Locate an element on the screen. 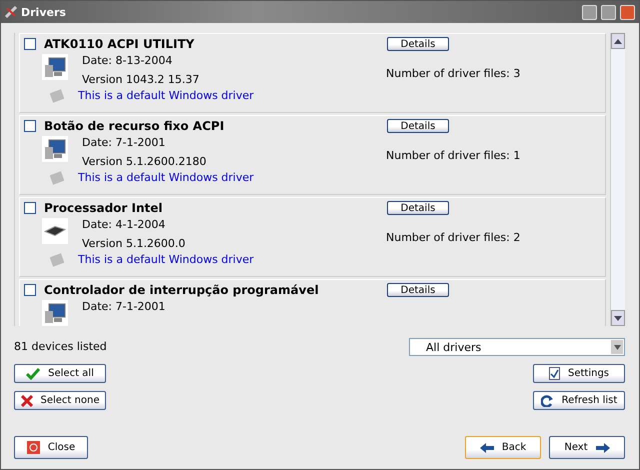 The image size is (640, 470). driver-file-count: Number of driver files: 1 is located at coordinates (454, 155).